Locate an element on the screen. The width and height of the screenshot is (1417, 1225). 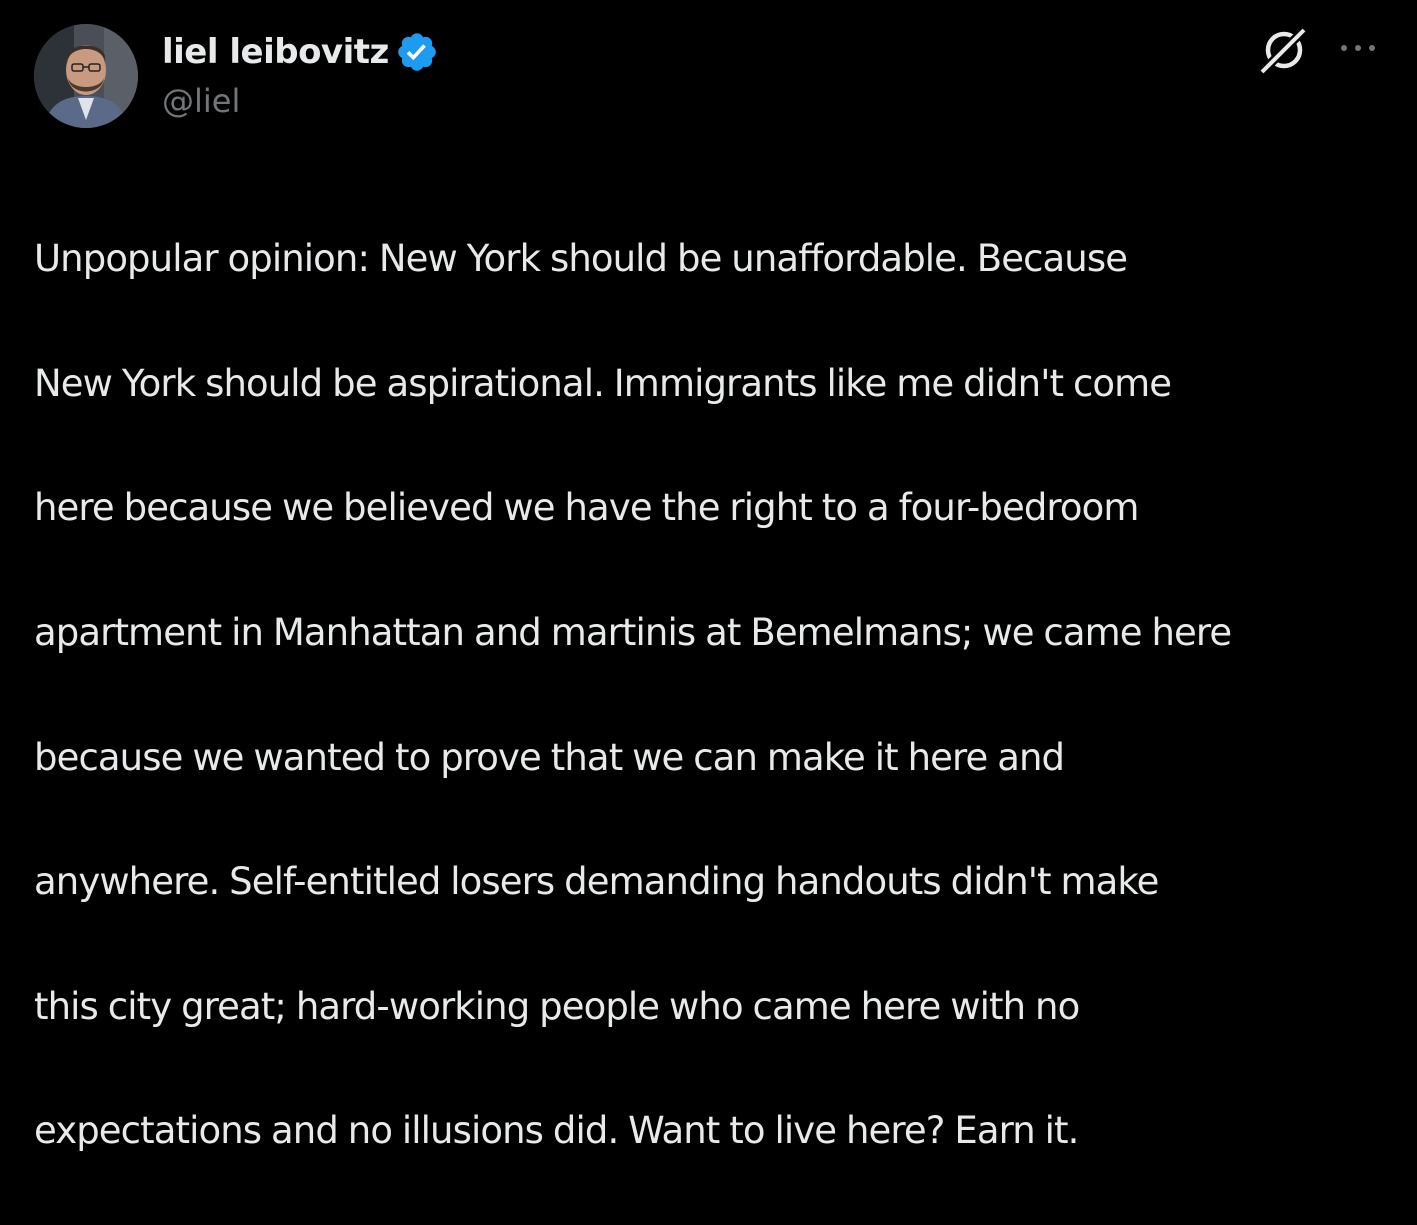
more-dots-icon is located at coordinates (1358, 48).